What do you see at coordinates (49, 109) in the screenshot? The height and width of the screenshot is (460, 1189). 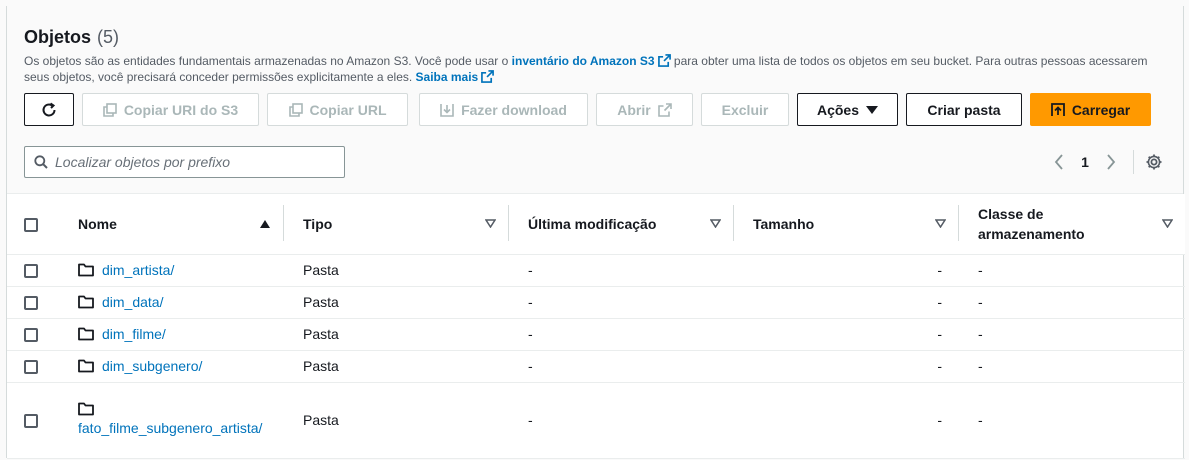 I see `refresh-button` at bounding box center [49, 109].